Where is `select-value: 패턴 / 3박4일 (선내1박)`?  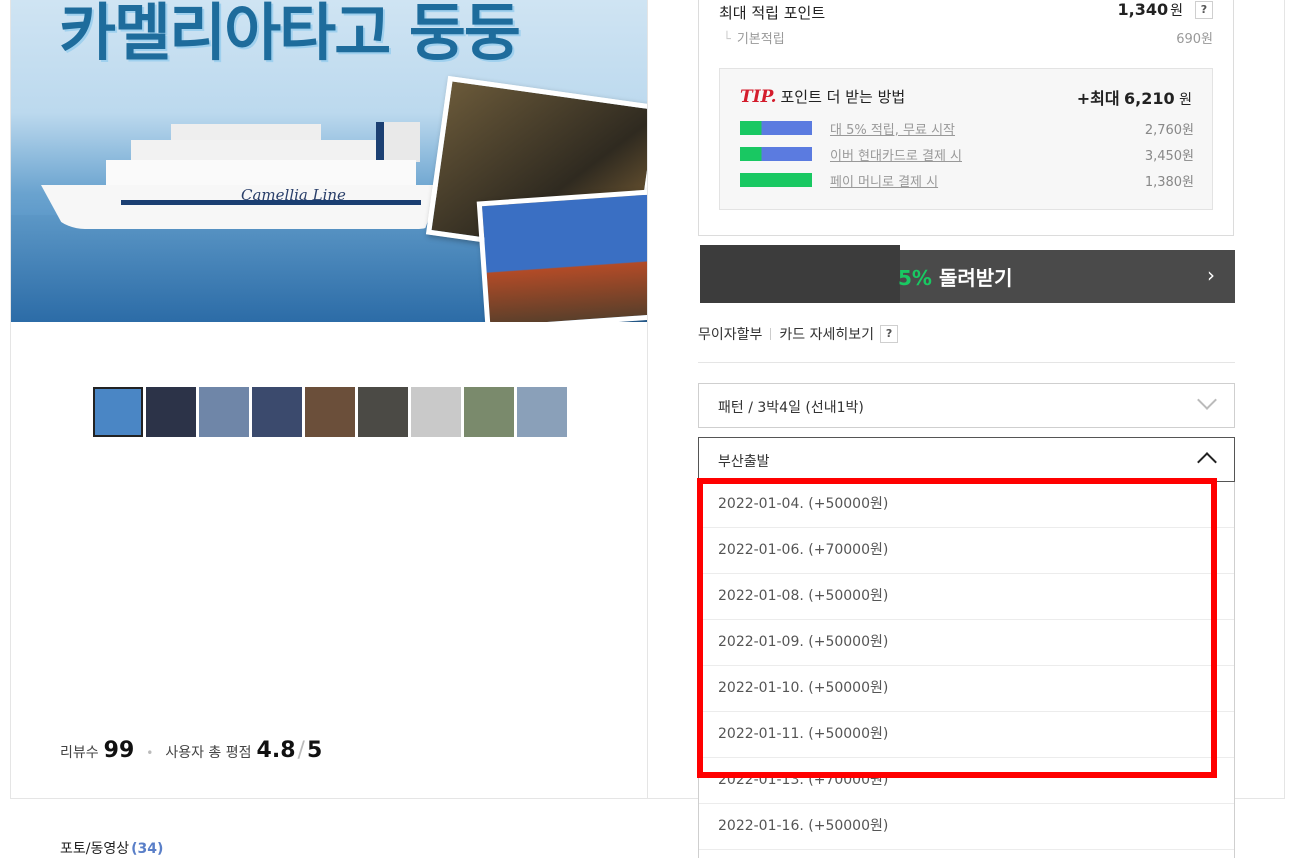 select-value: 패턴 / 3박4일 (선내1박) is located at coordinates (791, 408).